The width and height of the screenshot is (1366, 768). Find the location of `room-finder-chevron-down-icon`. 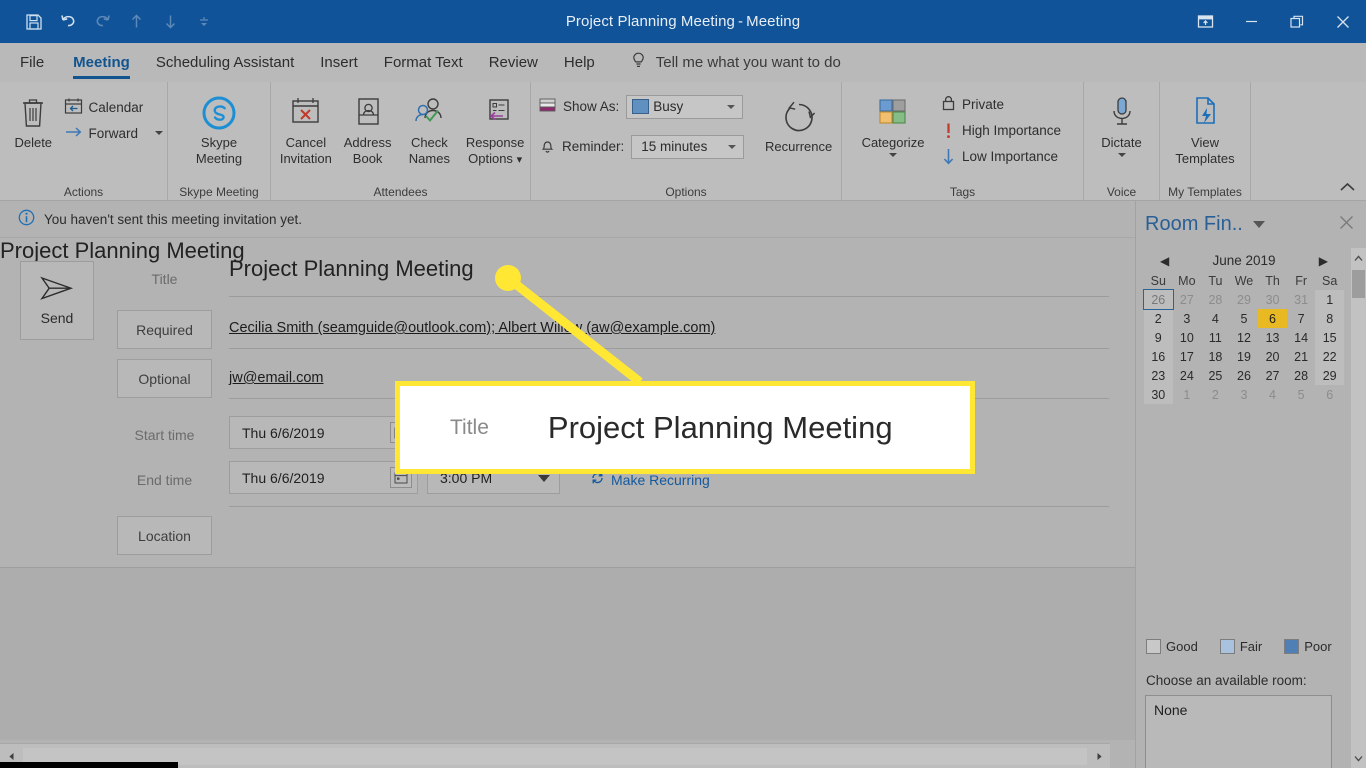

room-finder-chevron-down-icon is located at coordinates (1258, 224).